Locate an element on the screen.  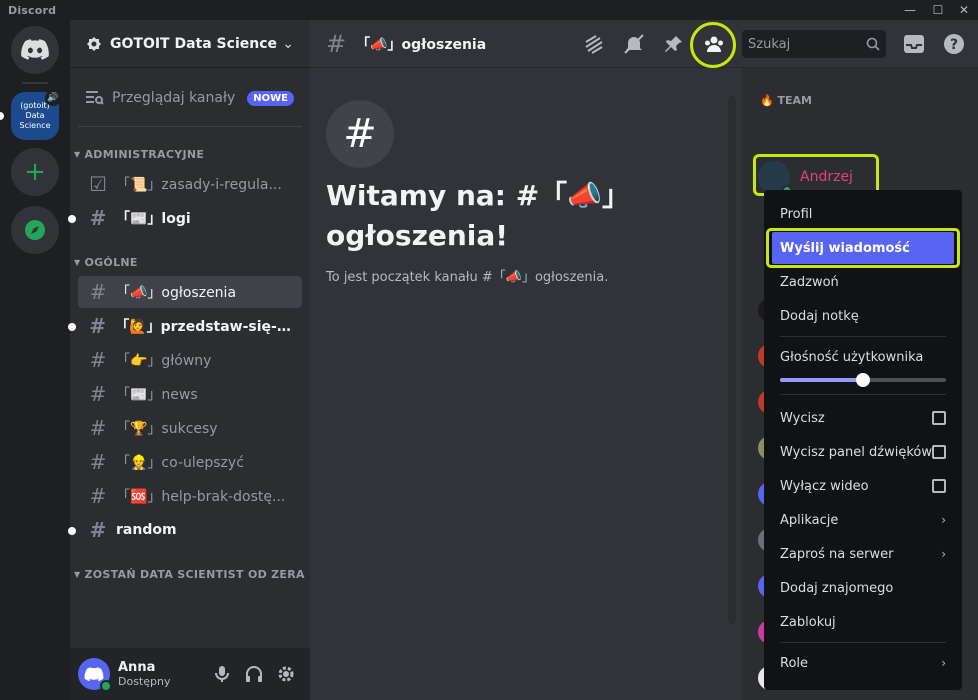
microphone-icon is located at coordinates (222, 674).